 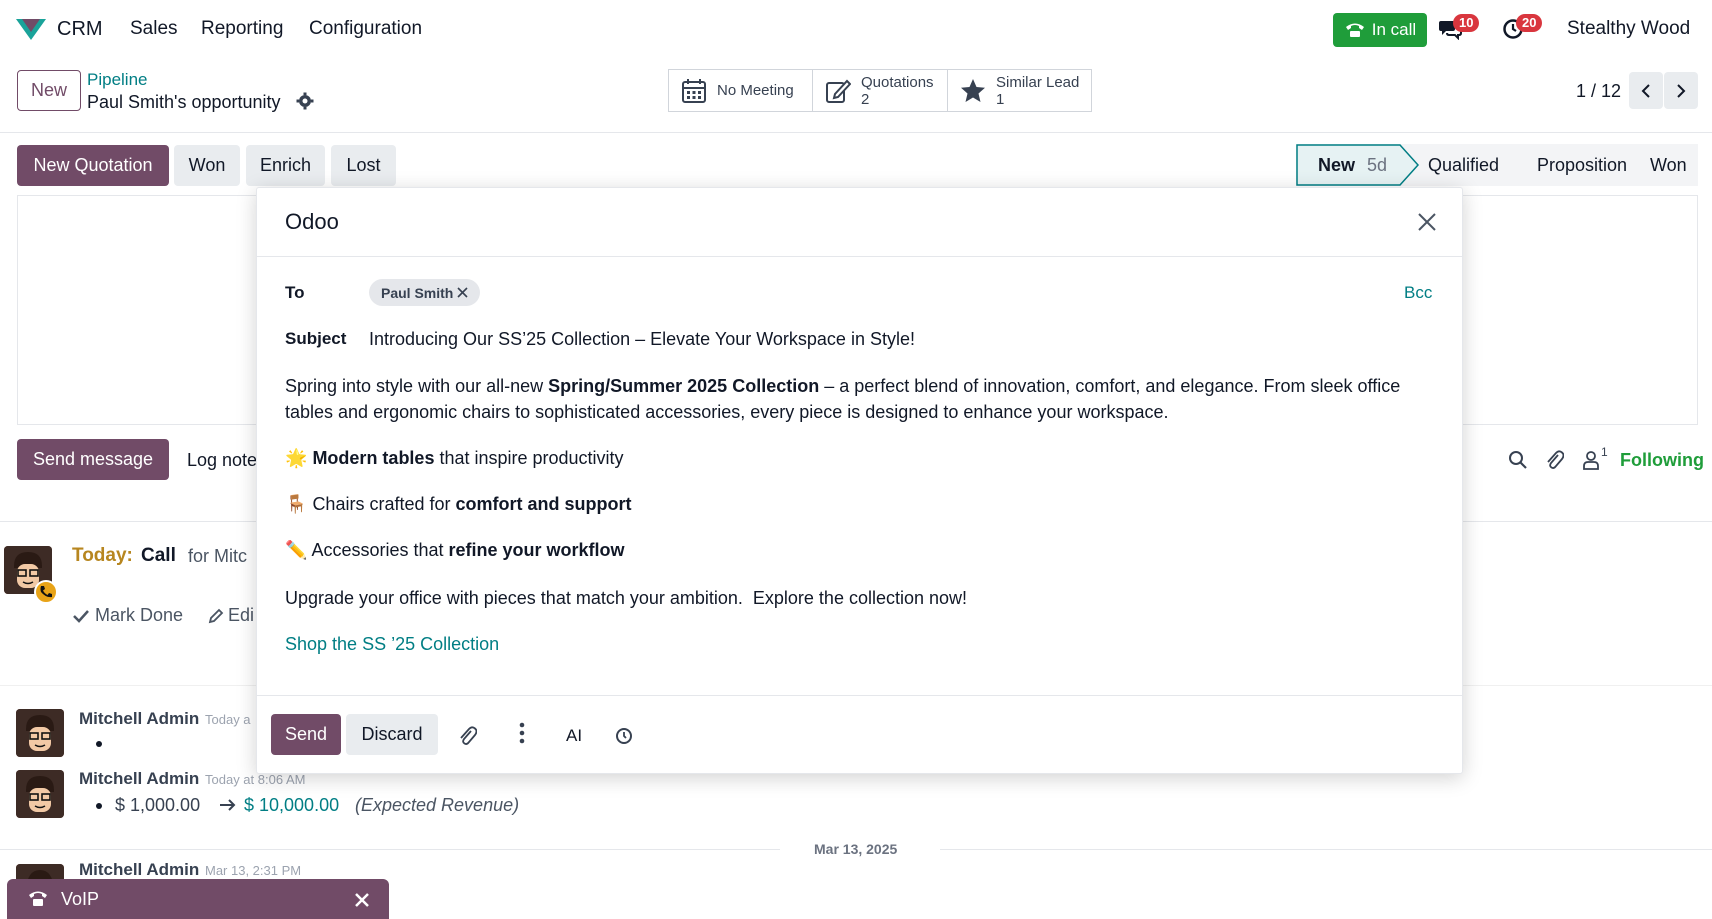 What do you see at coordinates (897, 82) in the screenshot?
I see `quotations-label: Quotations` at bounding box center [897, 82].